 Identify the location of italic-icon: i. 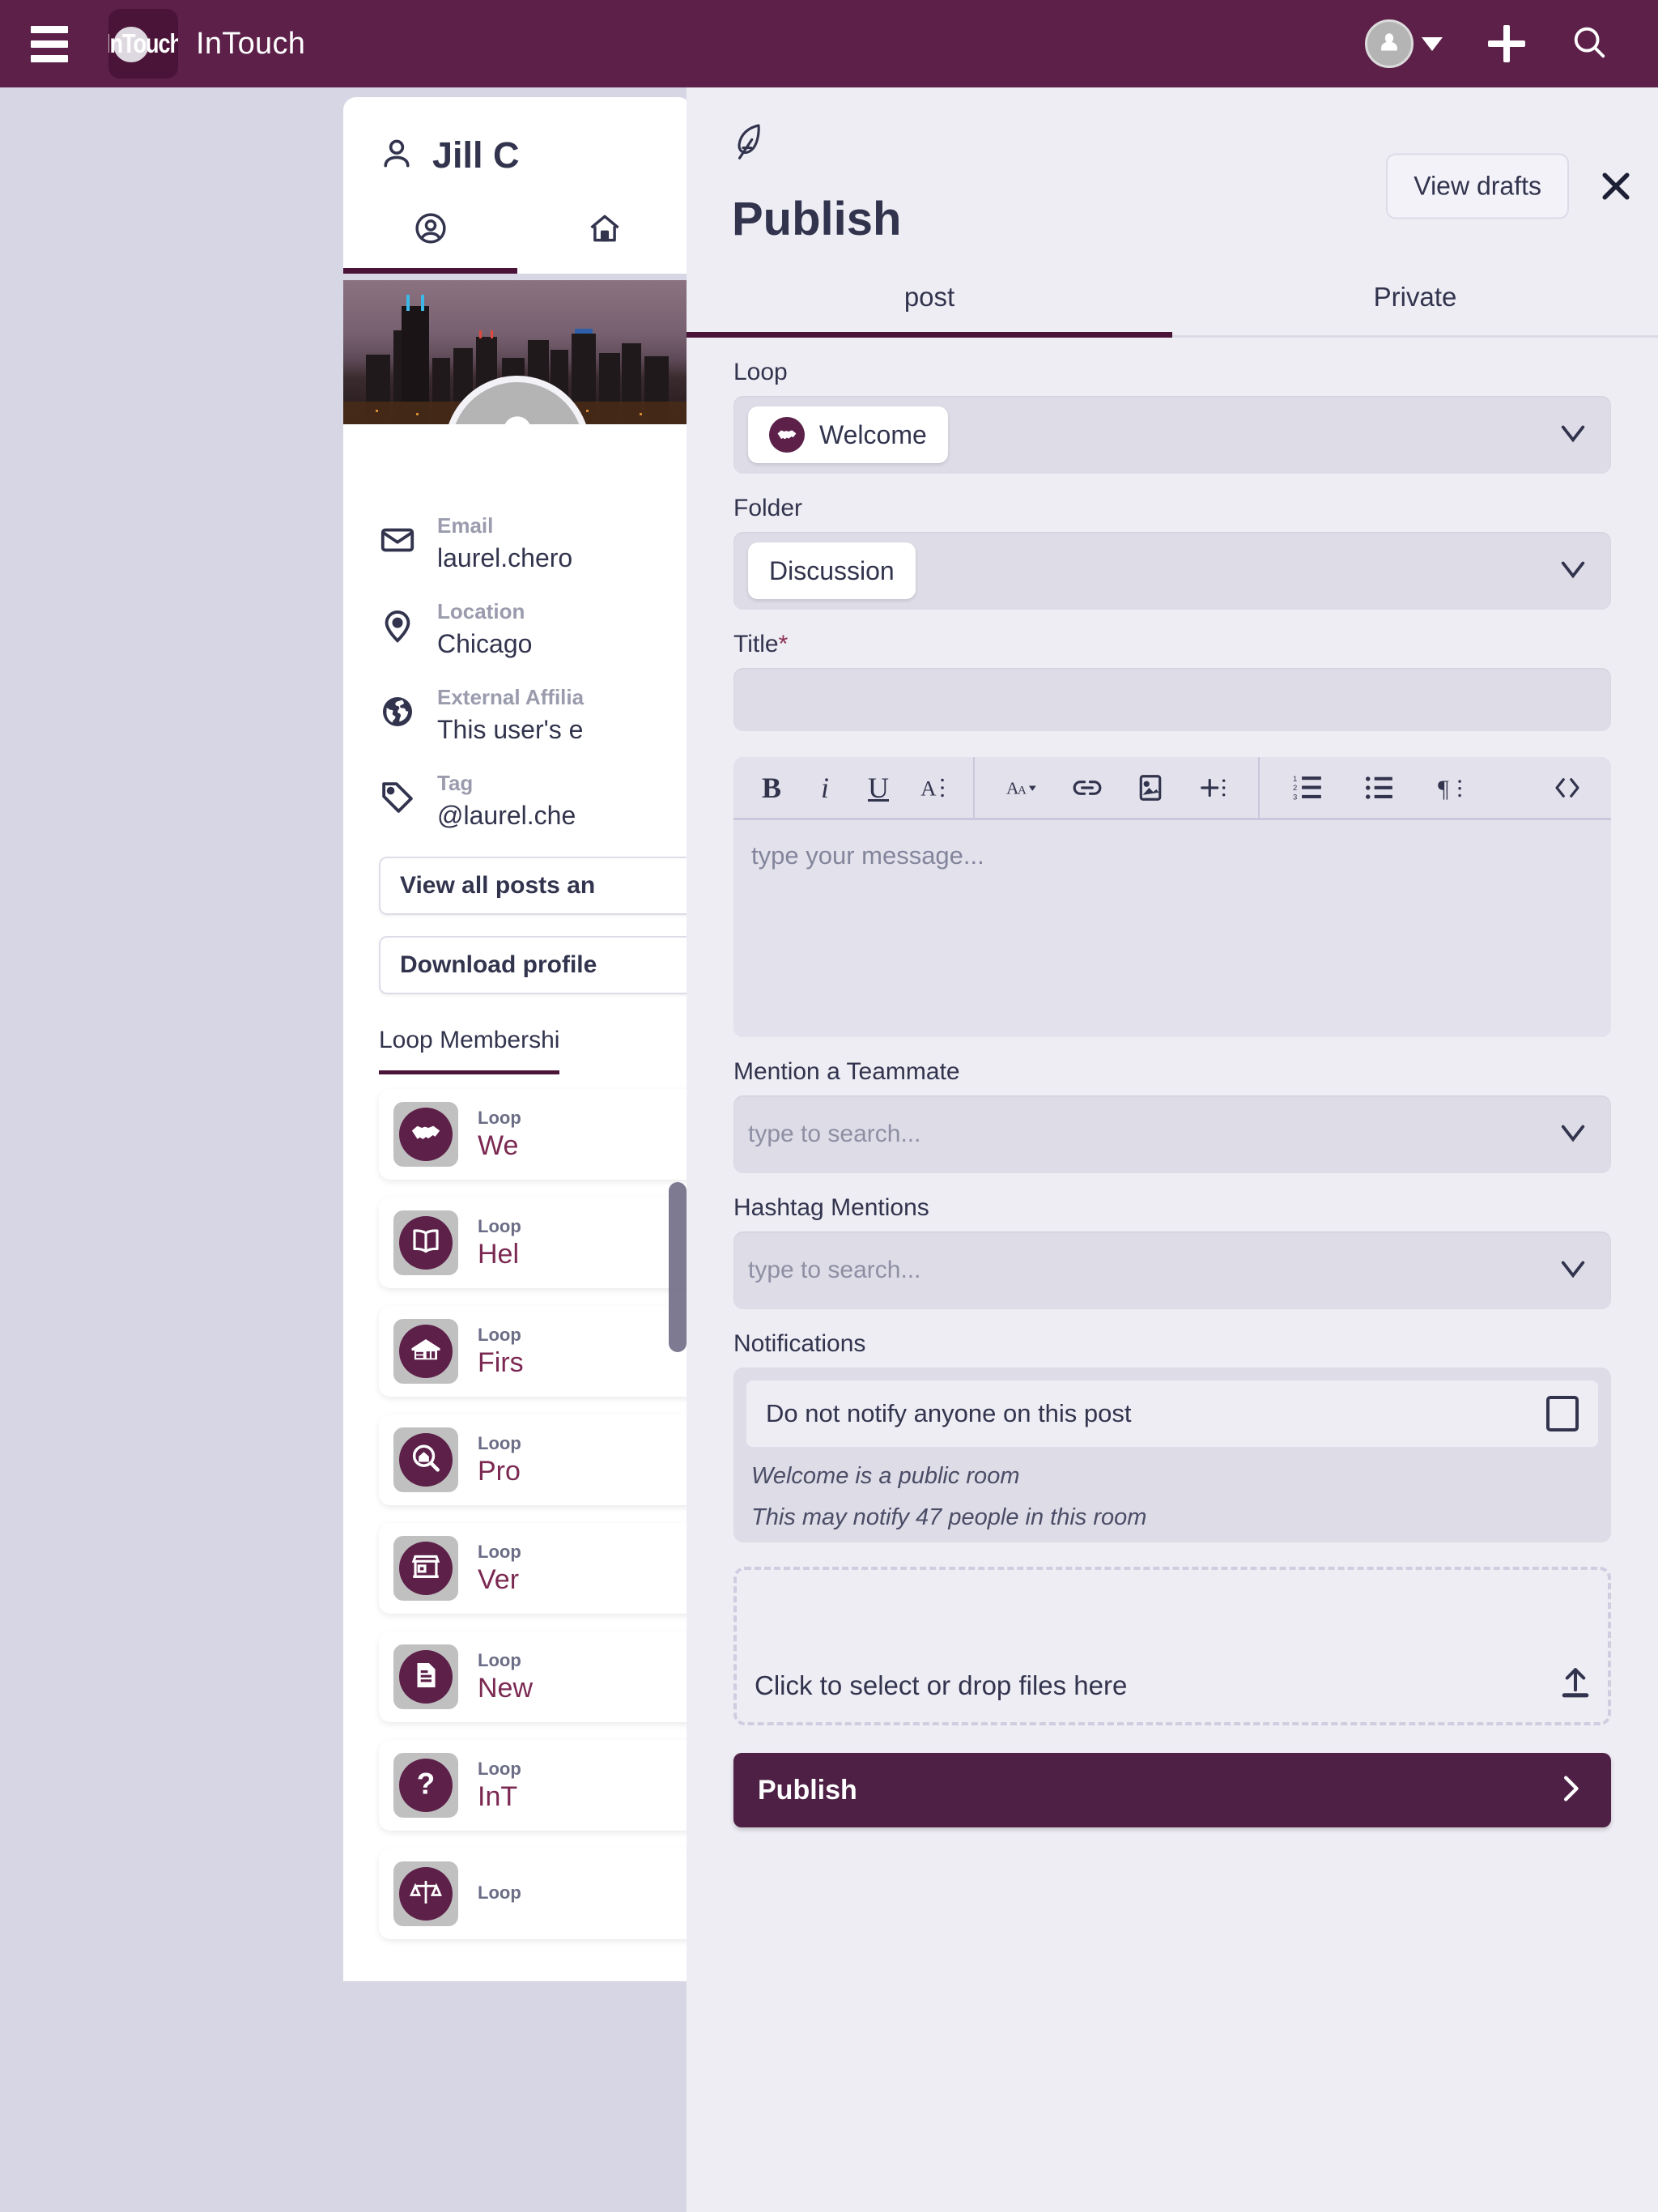
(825, 788).